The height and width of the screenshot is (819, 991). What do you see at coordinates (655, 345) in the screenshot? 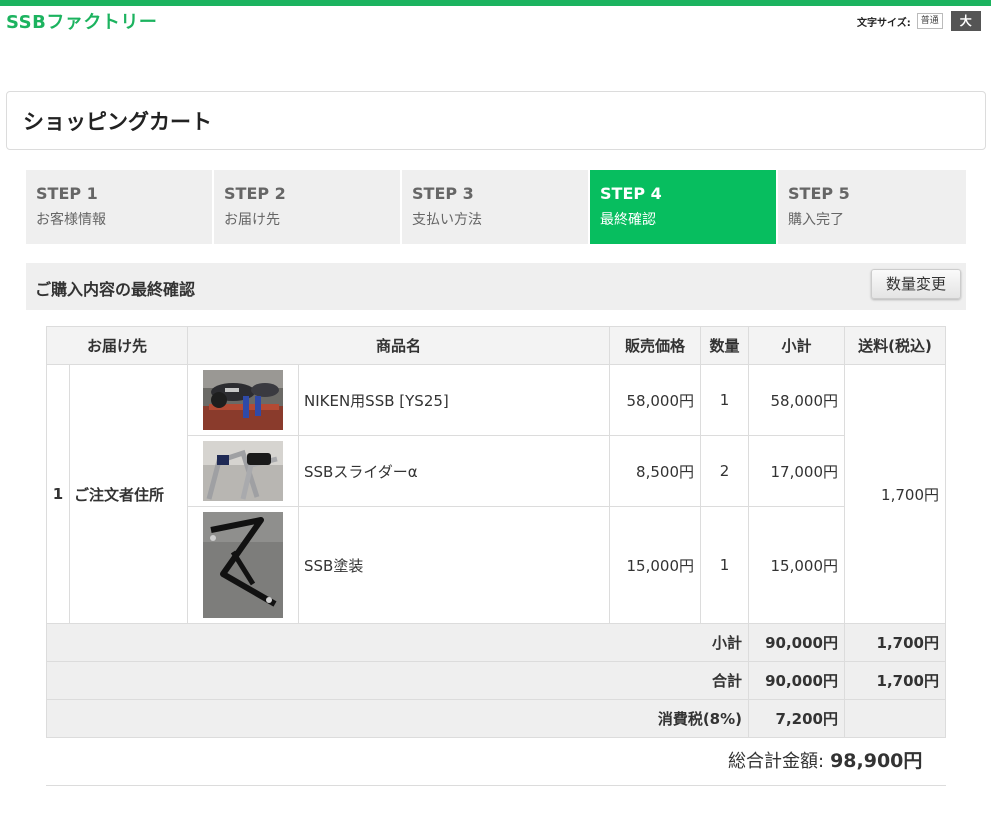
I see `header-price: 販売価格` at bounding box center [655, 345].